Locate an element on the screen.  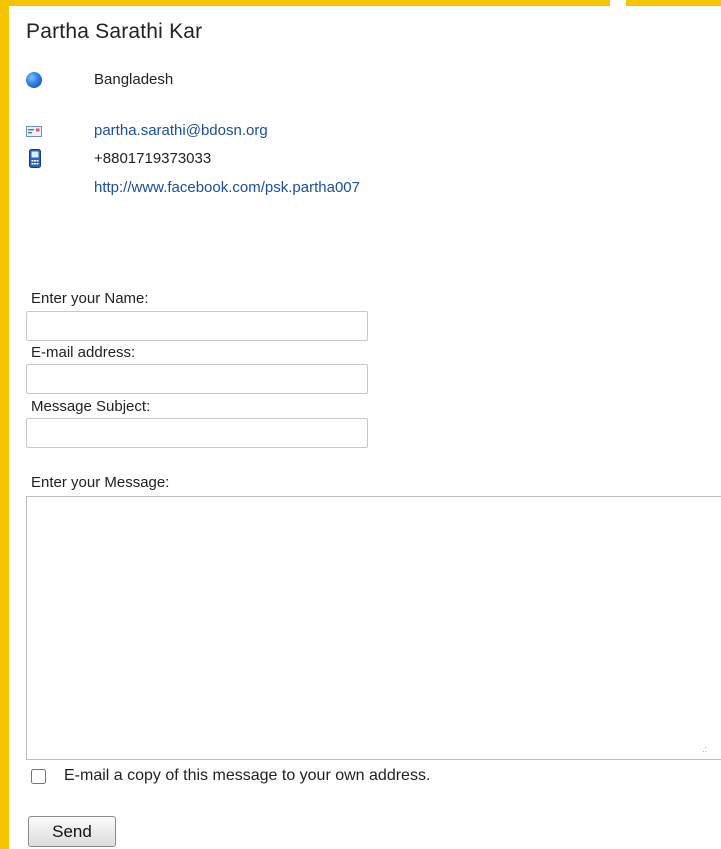
message-field-label: Enter your Message: is located at coordinates (100, 482).